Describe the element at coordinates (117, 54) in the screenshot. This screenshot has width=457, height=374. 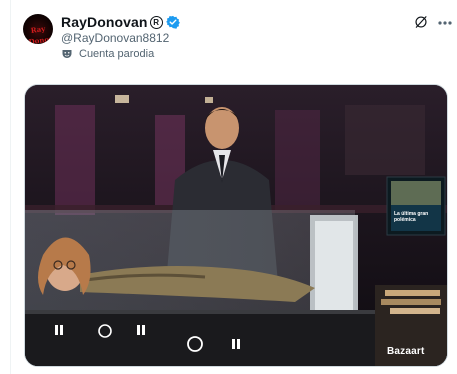
I see `parody-label-text: Cuenta parodia` at that location.